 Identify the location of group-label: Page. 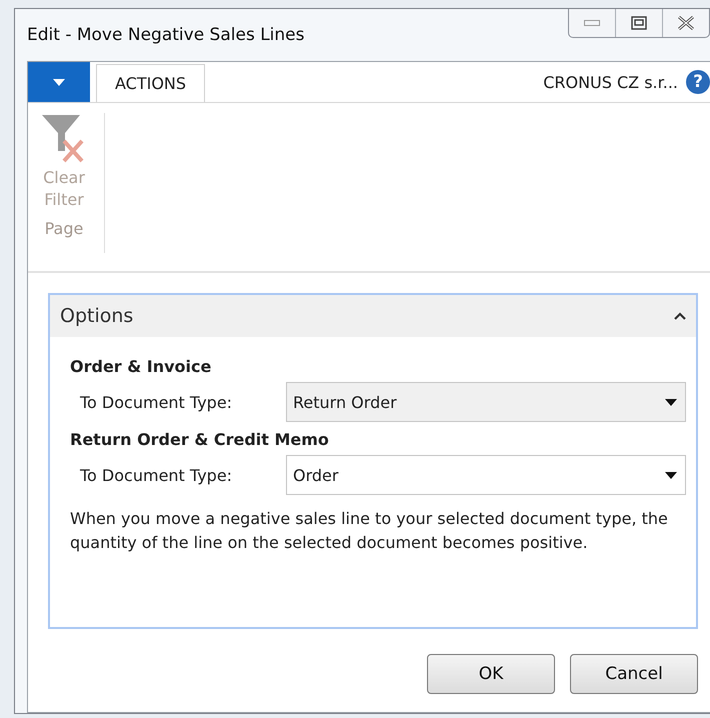
(64, 228).